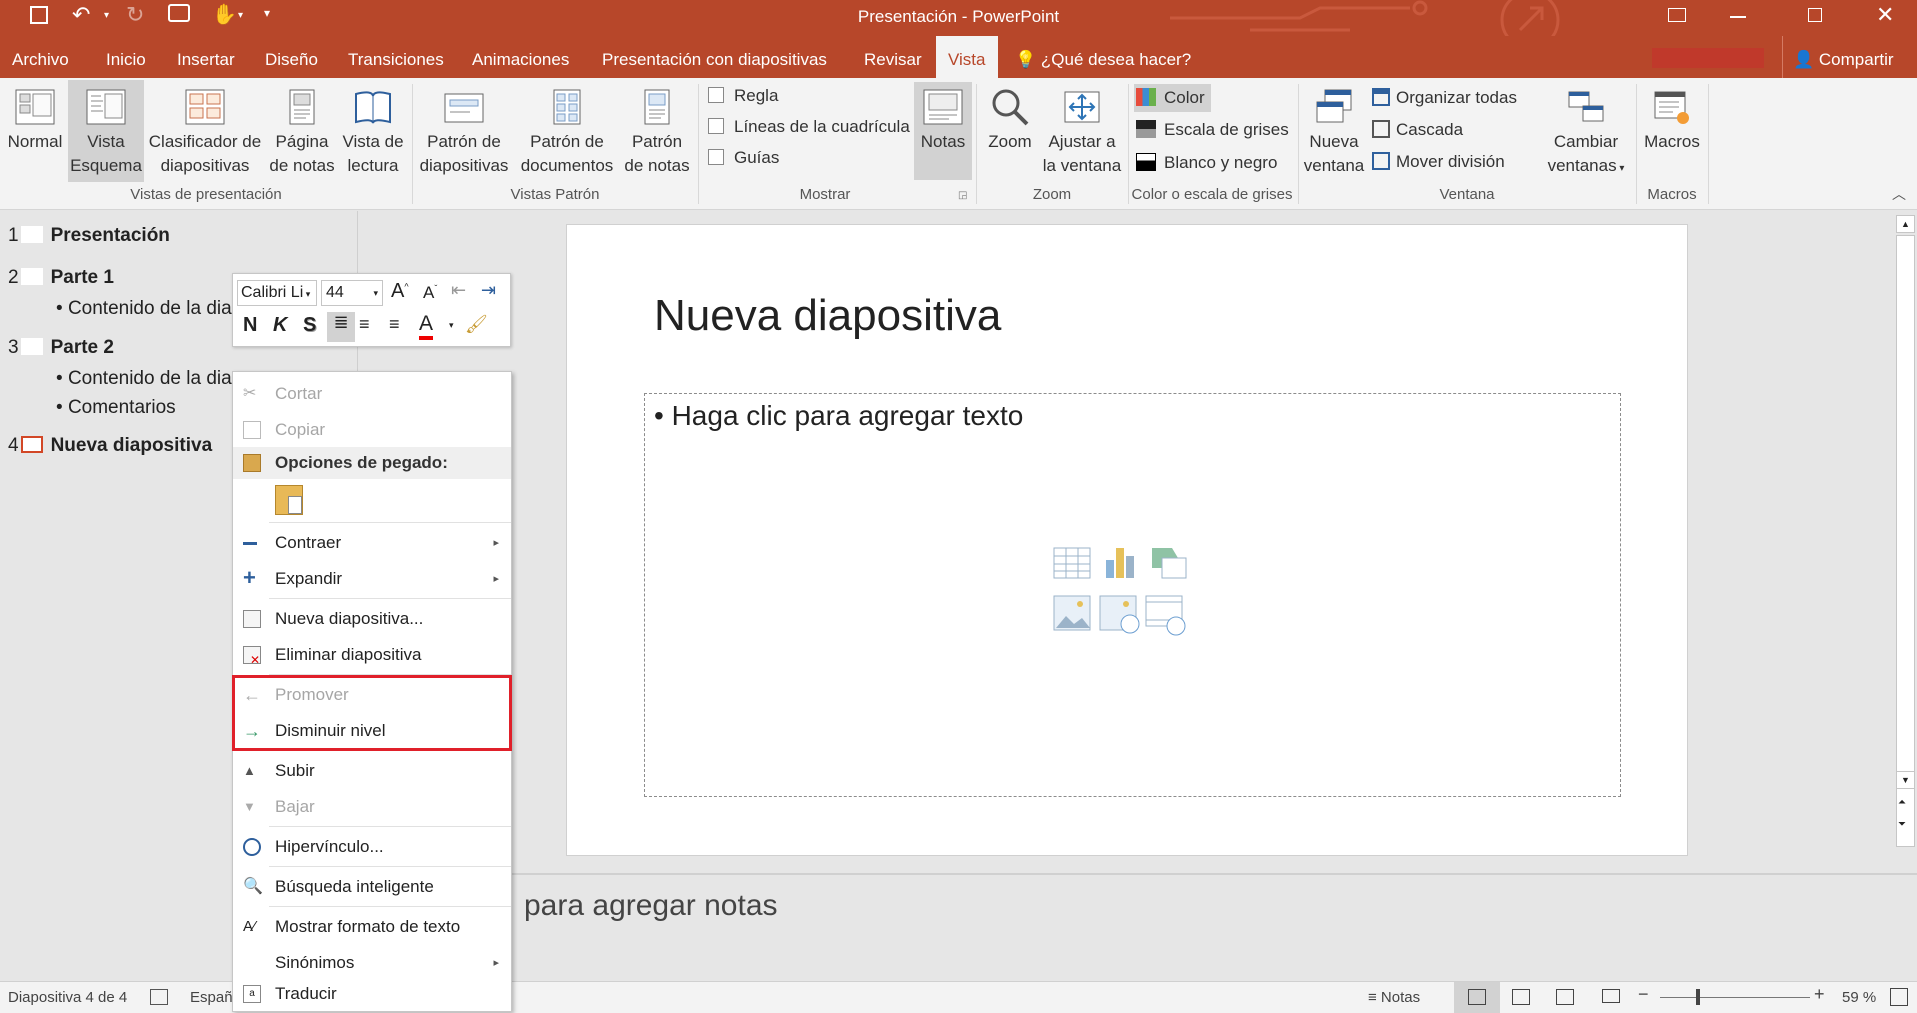 The image size is (1917, 1013). What do you see at coordinates (967, 57) in the screenshot?
I see `tab-vista: Vista` at bounding box center [967, 57].